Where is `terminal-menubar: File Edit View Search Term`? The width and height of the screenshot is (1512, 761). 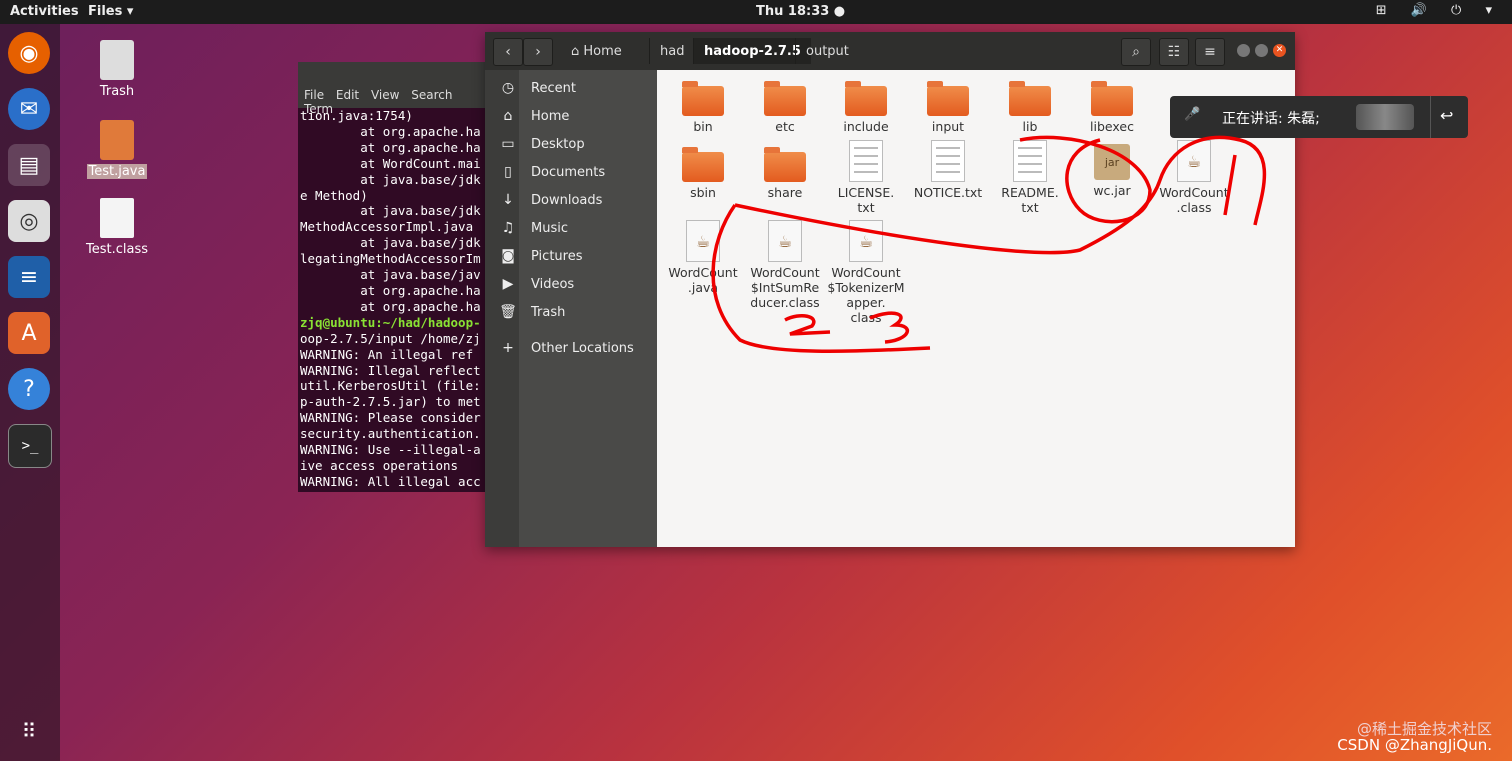 terminal-menubar: File Edit View Search Term is located at coordinates (393, 102).